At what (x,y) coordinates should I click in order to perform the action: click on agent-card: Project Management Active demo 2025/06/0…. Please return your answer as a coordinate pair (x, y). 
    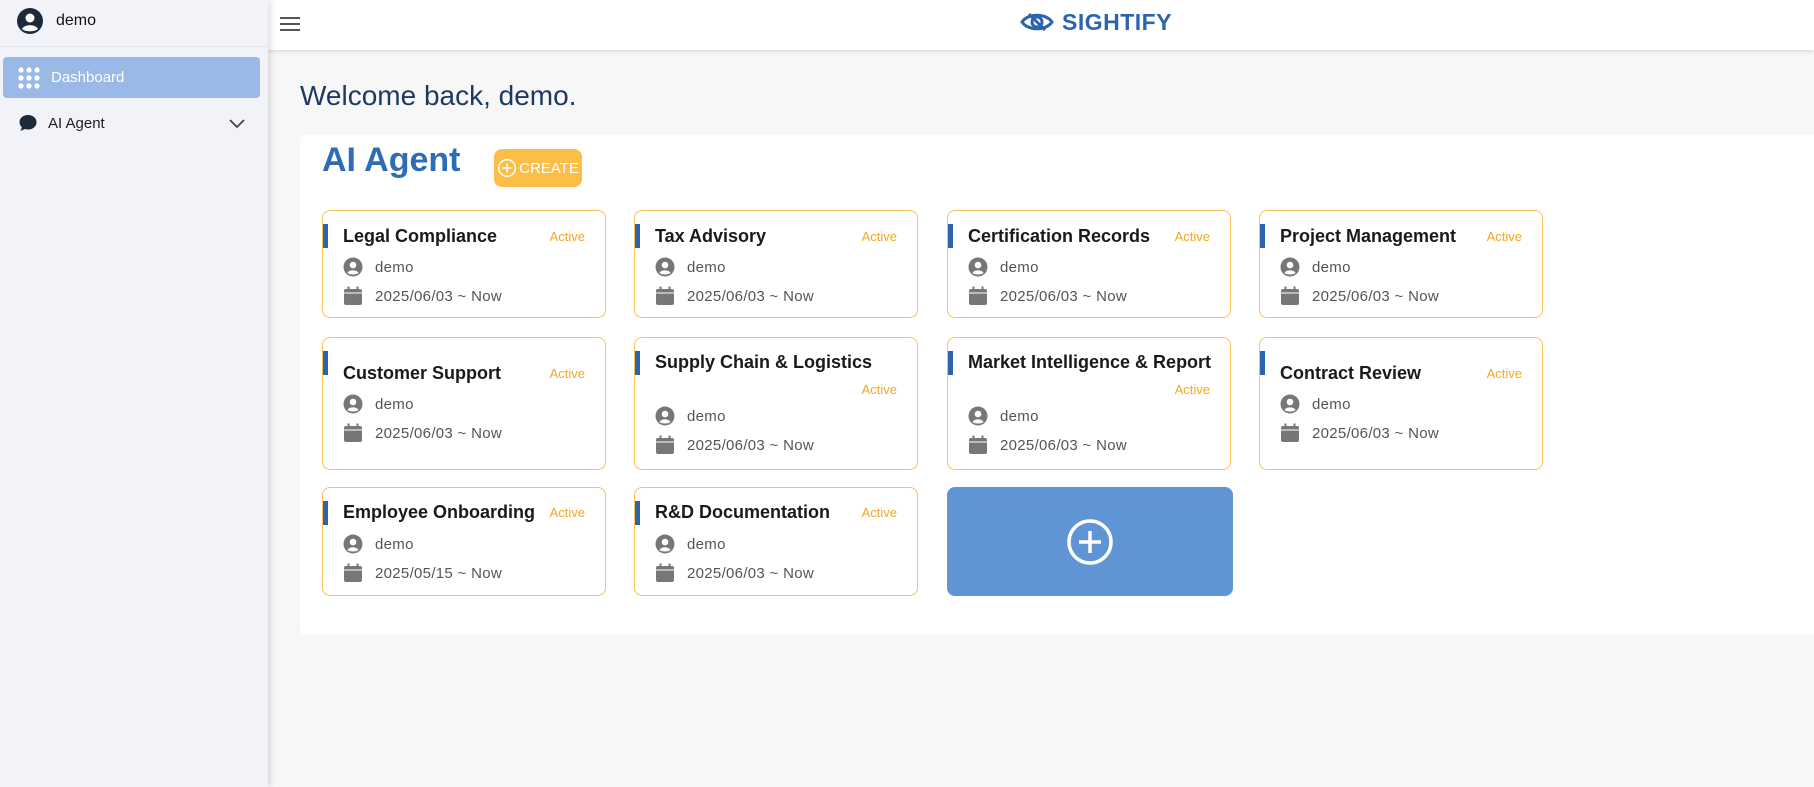
    Looking at the image, I should click on (1401, 264).